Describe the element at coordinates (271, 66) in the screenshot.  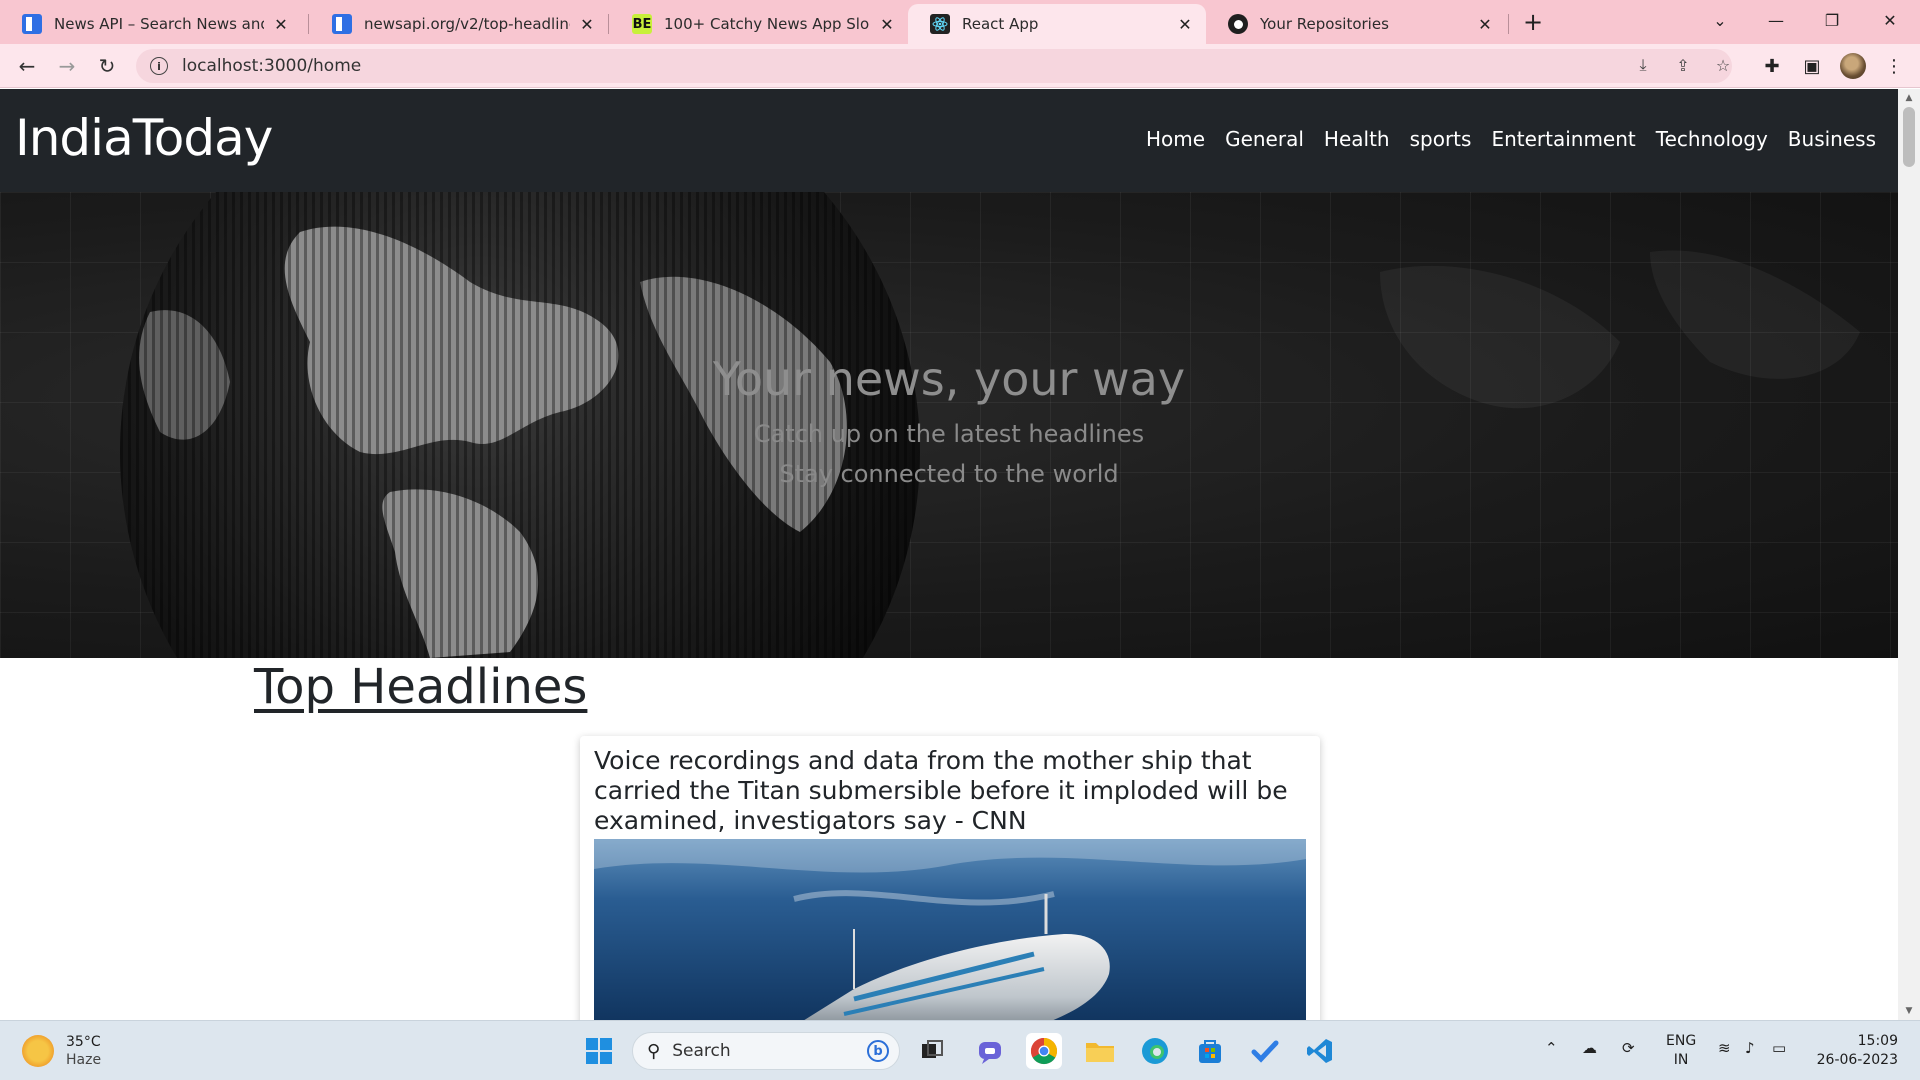
I see `url-text: localhost:3000/home` at that location.